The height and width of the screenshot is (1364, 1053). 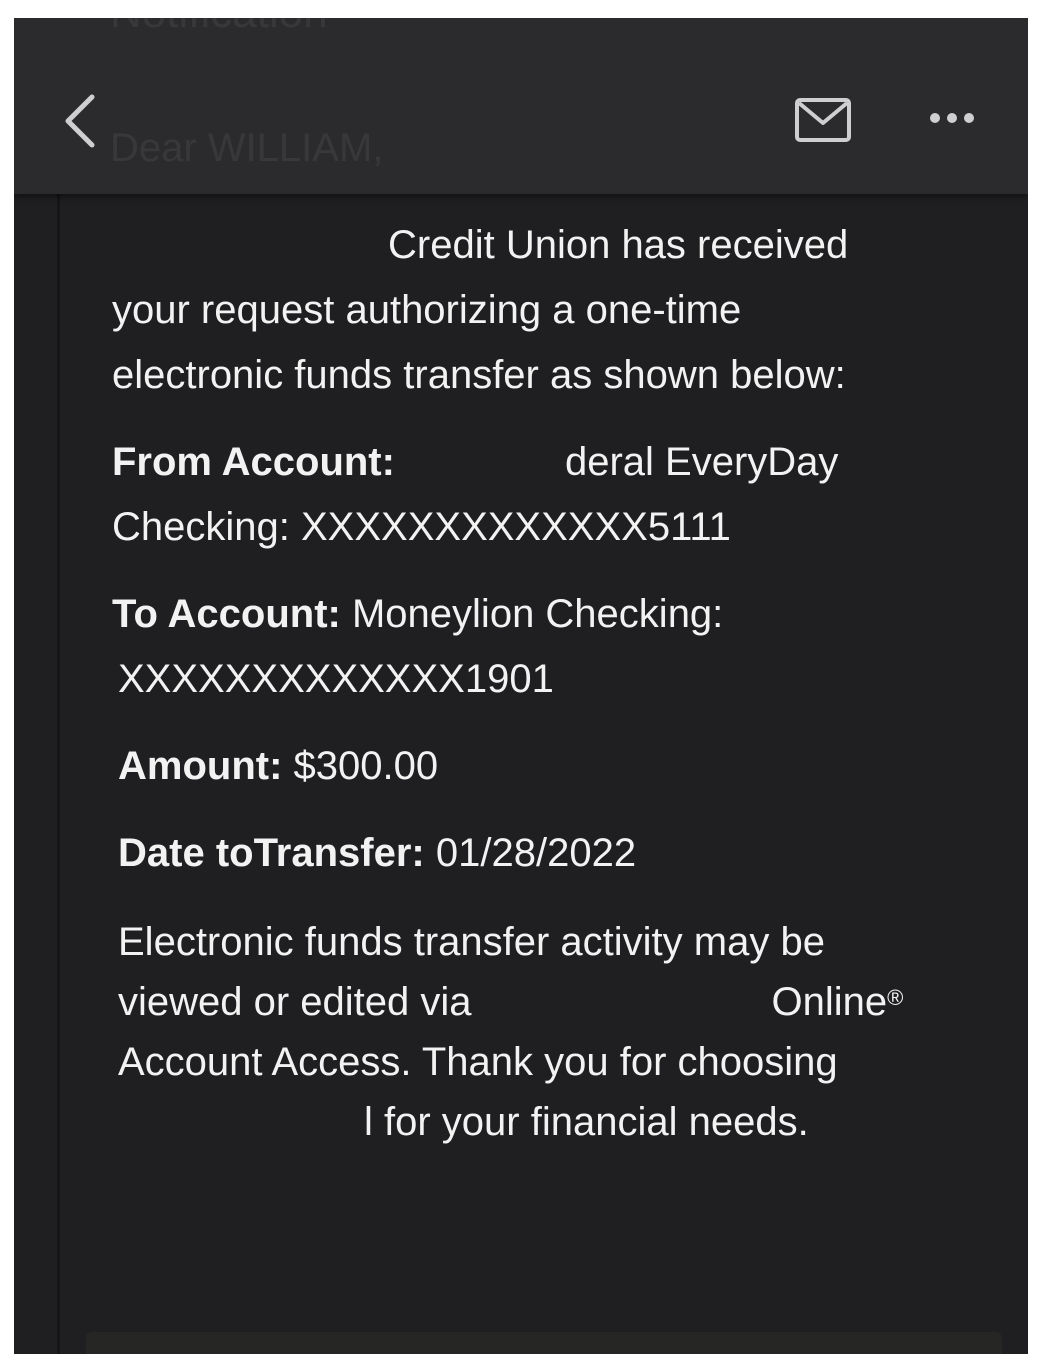 I want to click on from-label: From Account:, so click(x=253, y=462).